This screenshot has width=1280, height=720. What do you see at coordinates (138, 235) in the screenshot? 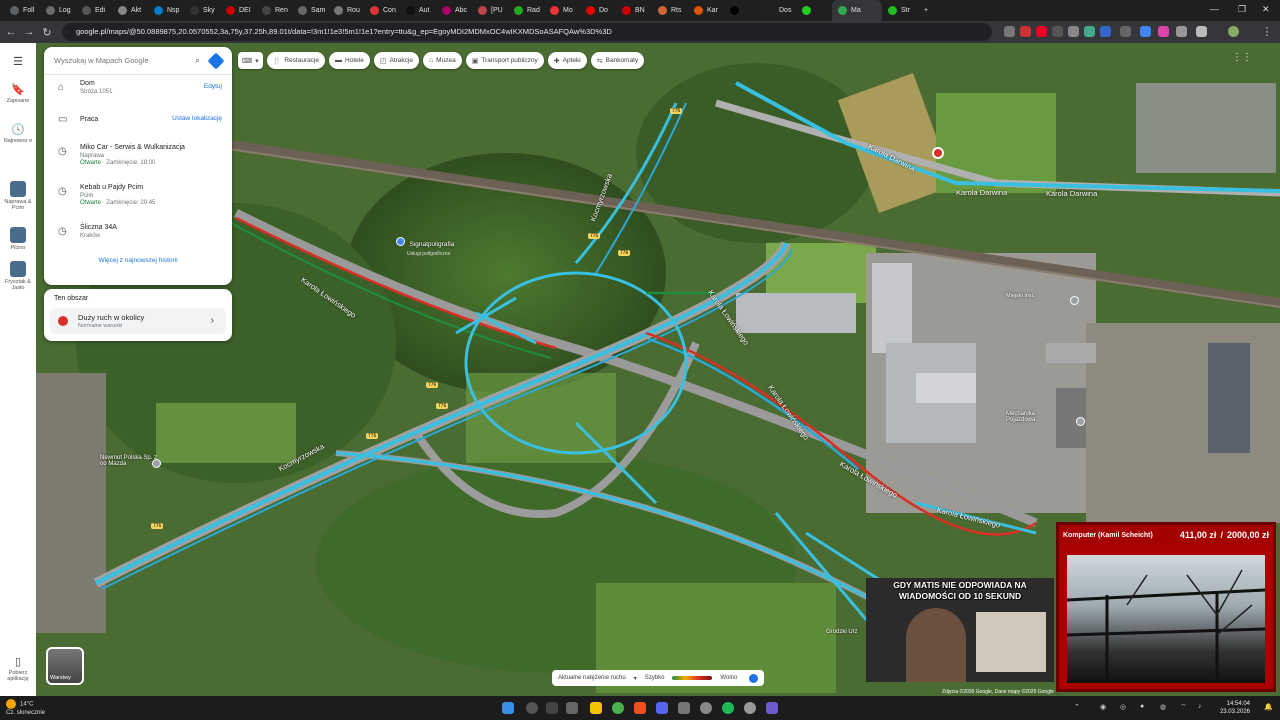
I see `history-item: ◷ Śliczna 34A Kraków` at bounding box center [138, 235].